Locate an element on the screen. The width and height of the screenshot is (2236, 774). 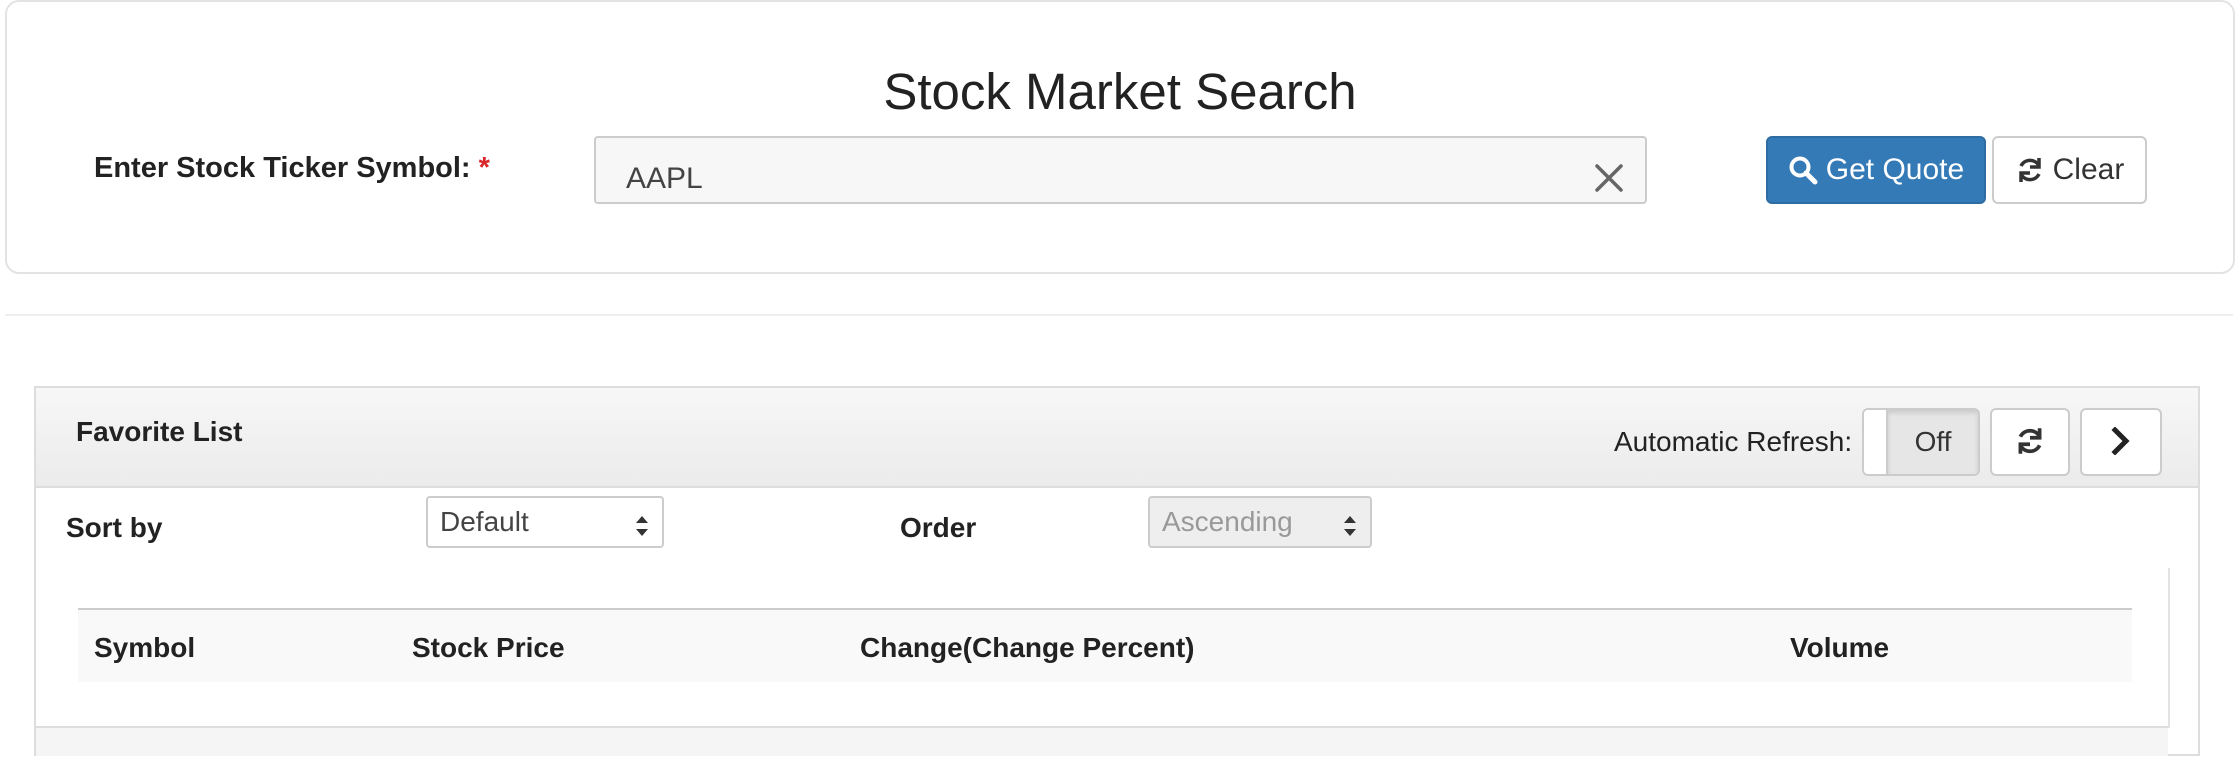
next-button is located at coordinates (2121, 442).